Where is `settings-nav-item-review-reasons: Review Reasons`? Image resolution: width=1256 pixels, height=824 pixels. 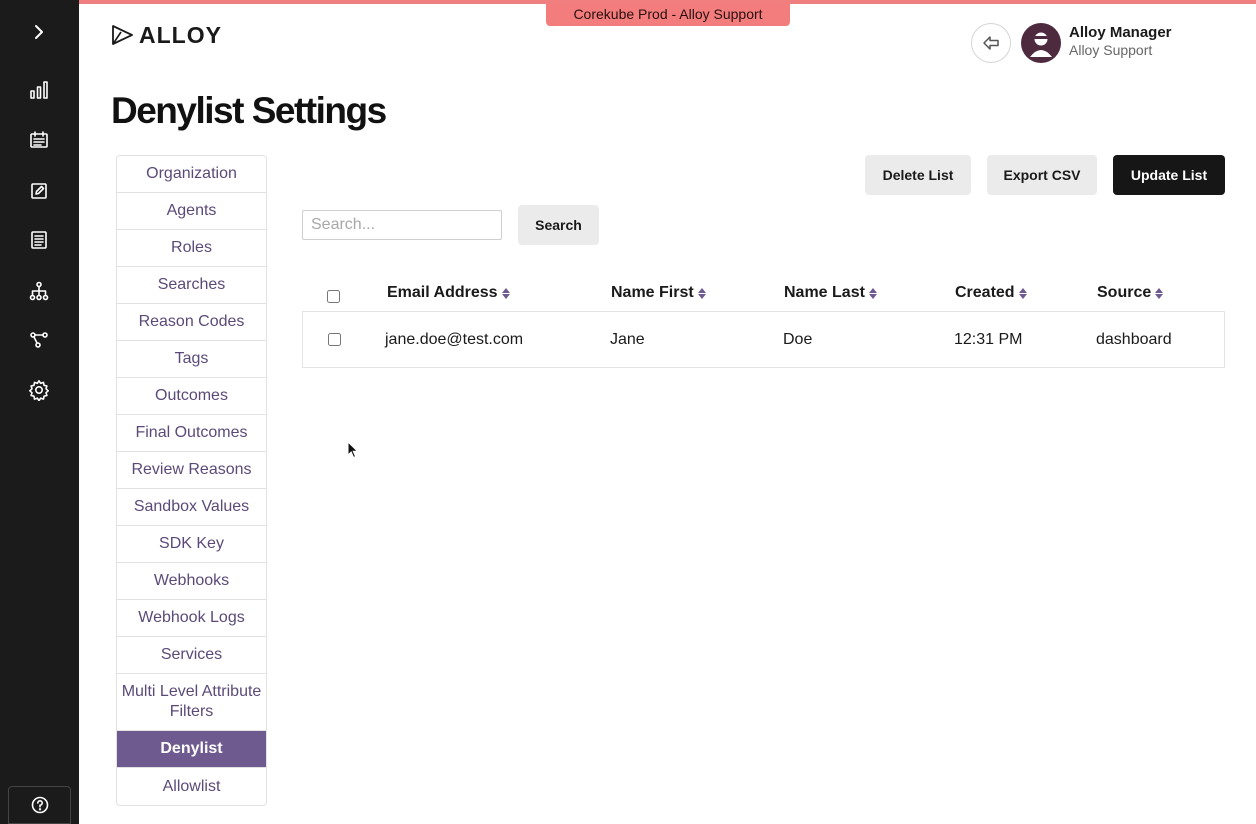 settings-nav-item-review-reasons: Review Reasons is located at coordinates (191, 470).